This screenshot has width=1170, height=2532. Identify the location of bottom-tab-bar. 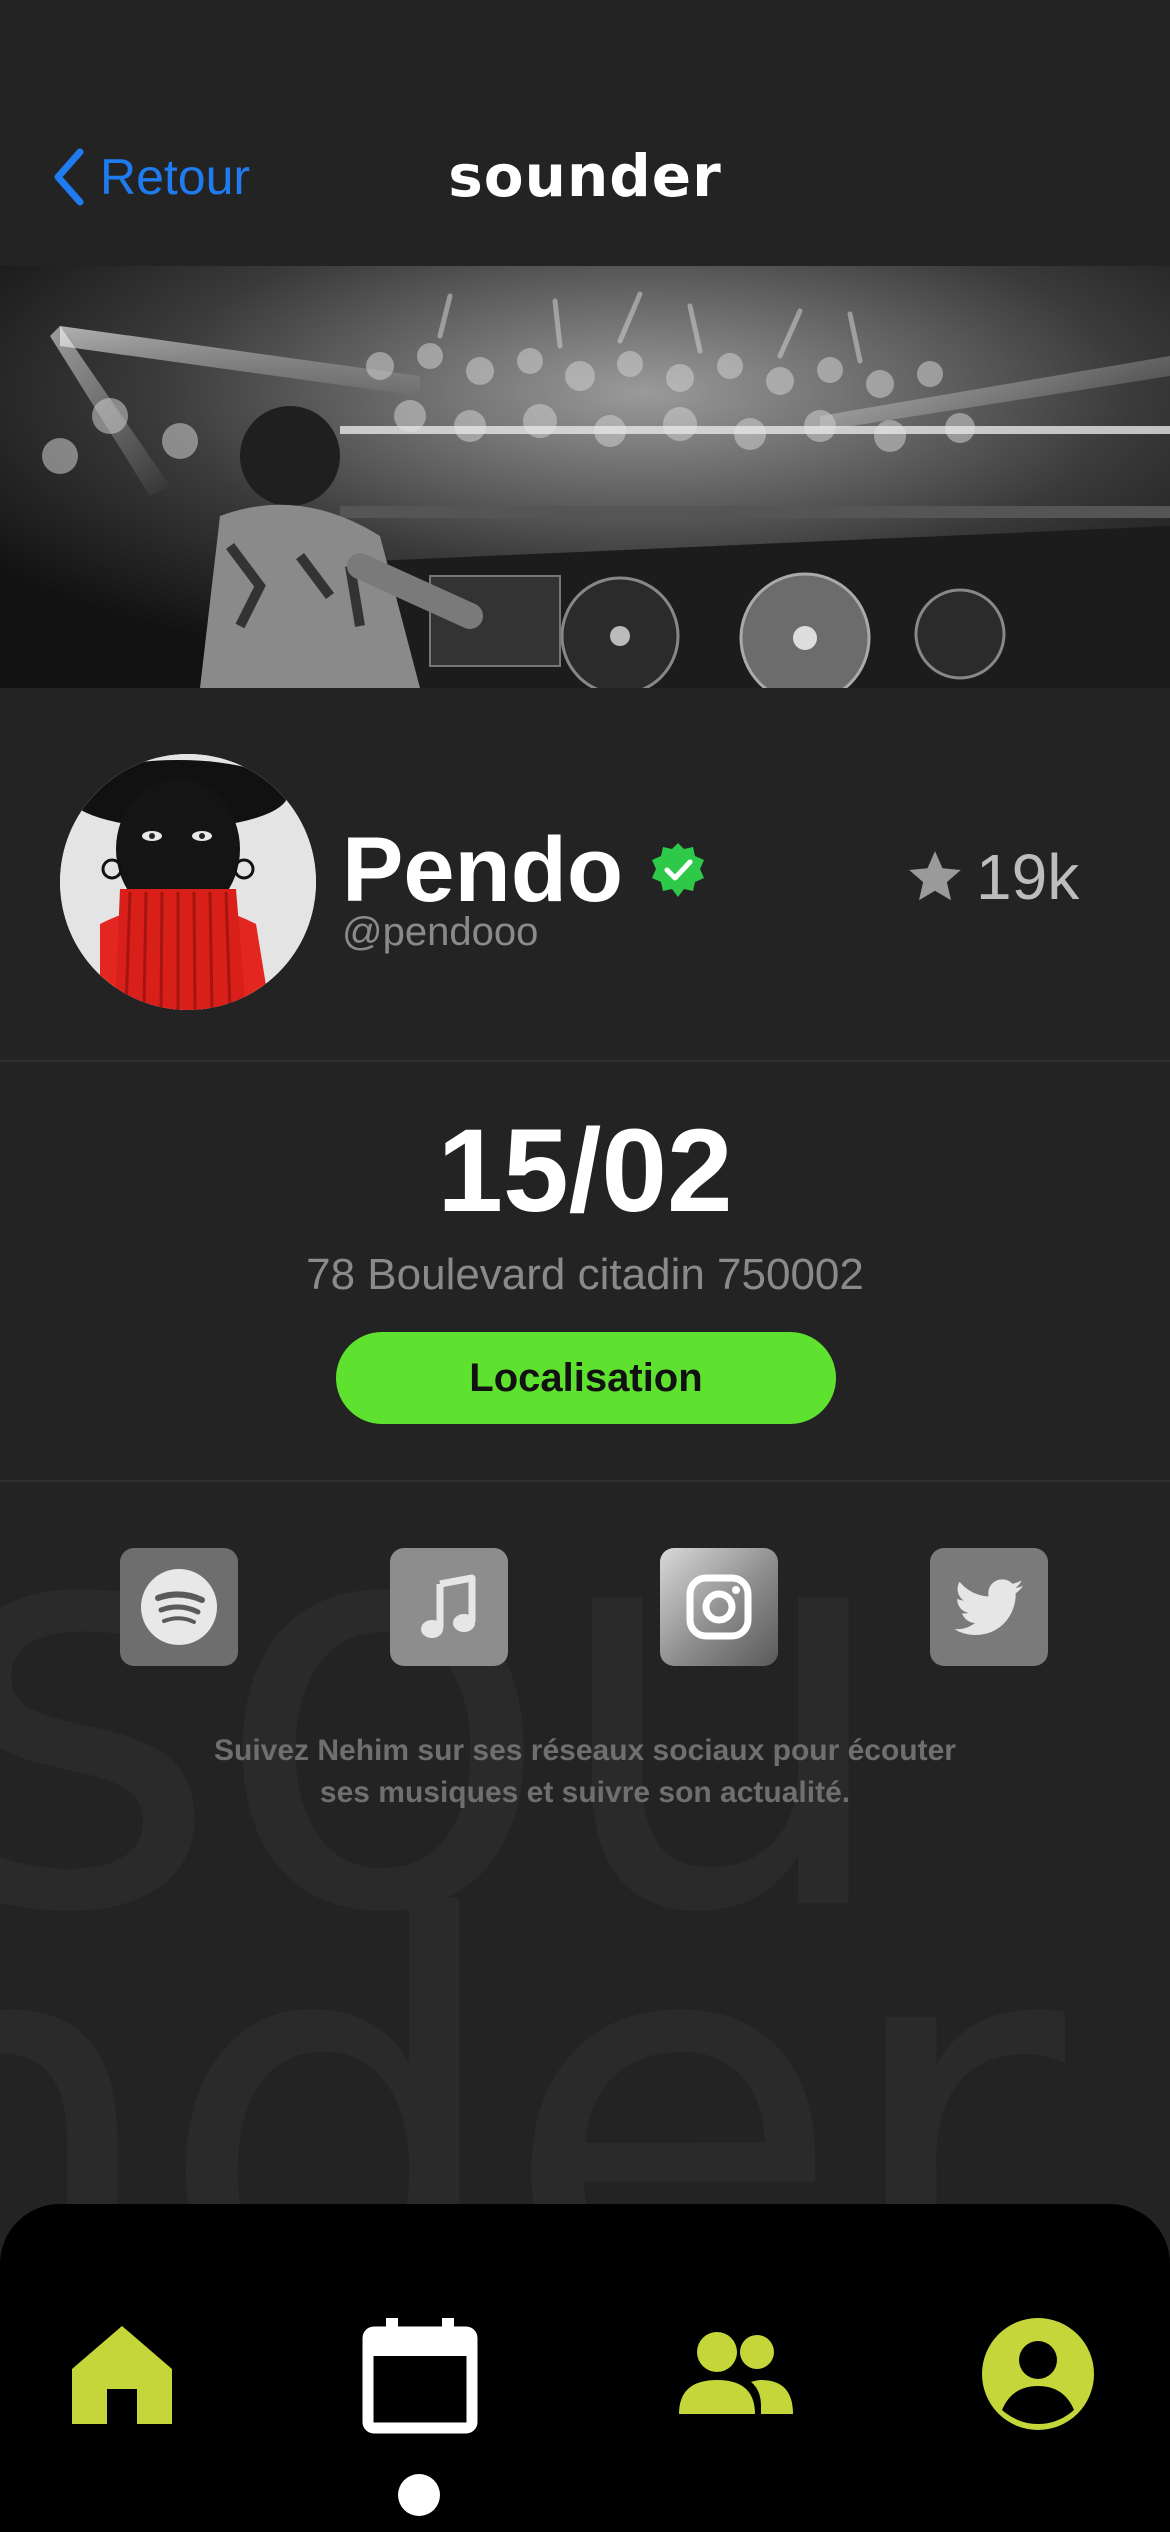
(585, 2368).